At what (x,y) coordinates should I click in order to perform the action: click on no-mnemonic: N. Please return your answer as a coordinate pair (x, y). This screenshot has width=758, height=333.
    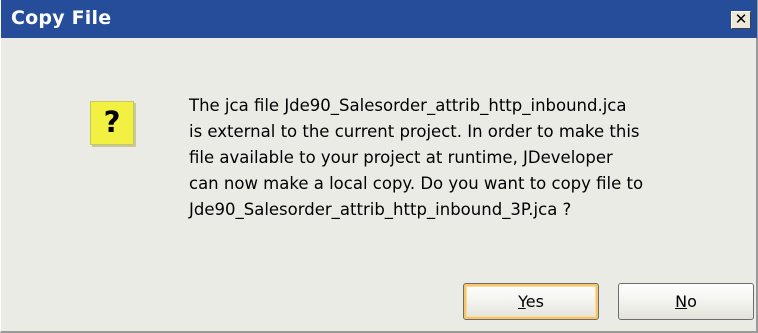
    Looking at the image, I should click on (681, 301).